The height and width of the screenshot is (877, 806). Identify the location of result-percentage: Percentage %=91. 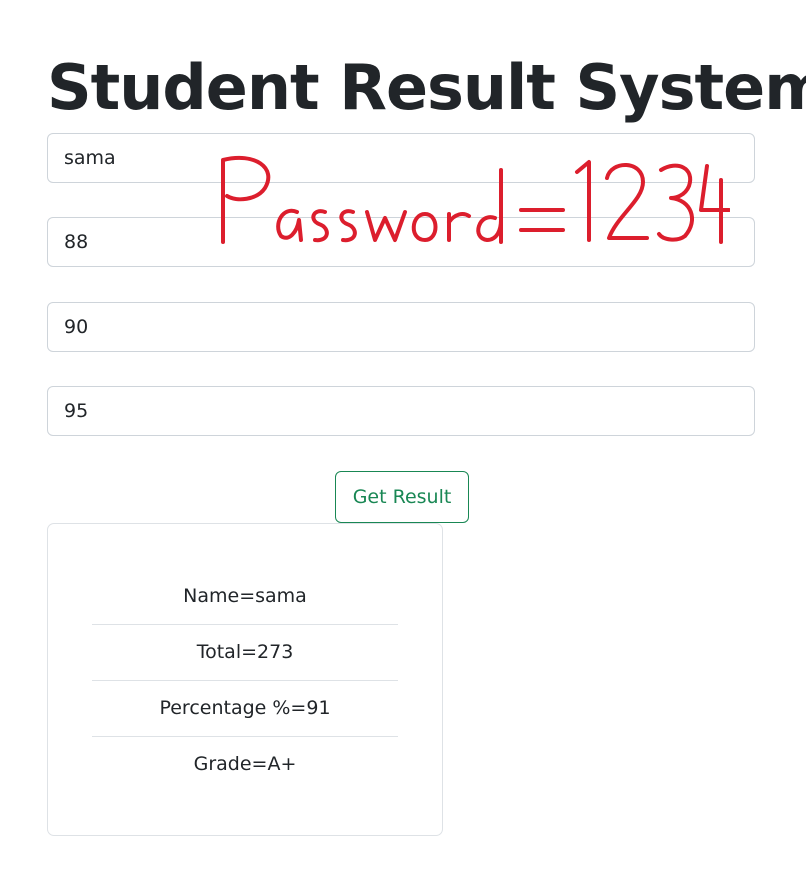
(245, 709).